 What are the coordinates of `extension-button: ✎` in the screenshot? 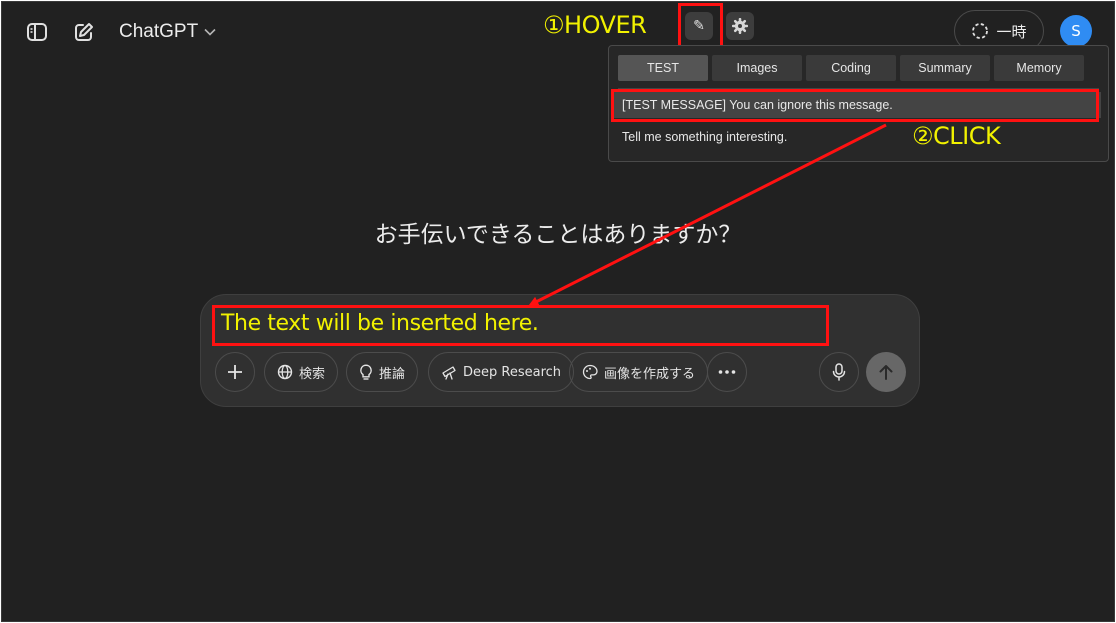 It's located at (699, 26).